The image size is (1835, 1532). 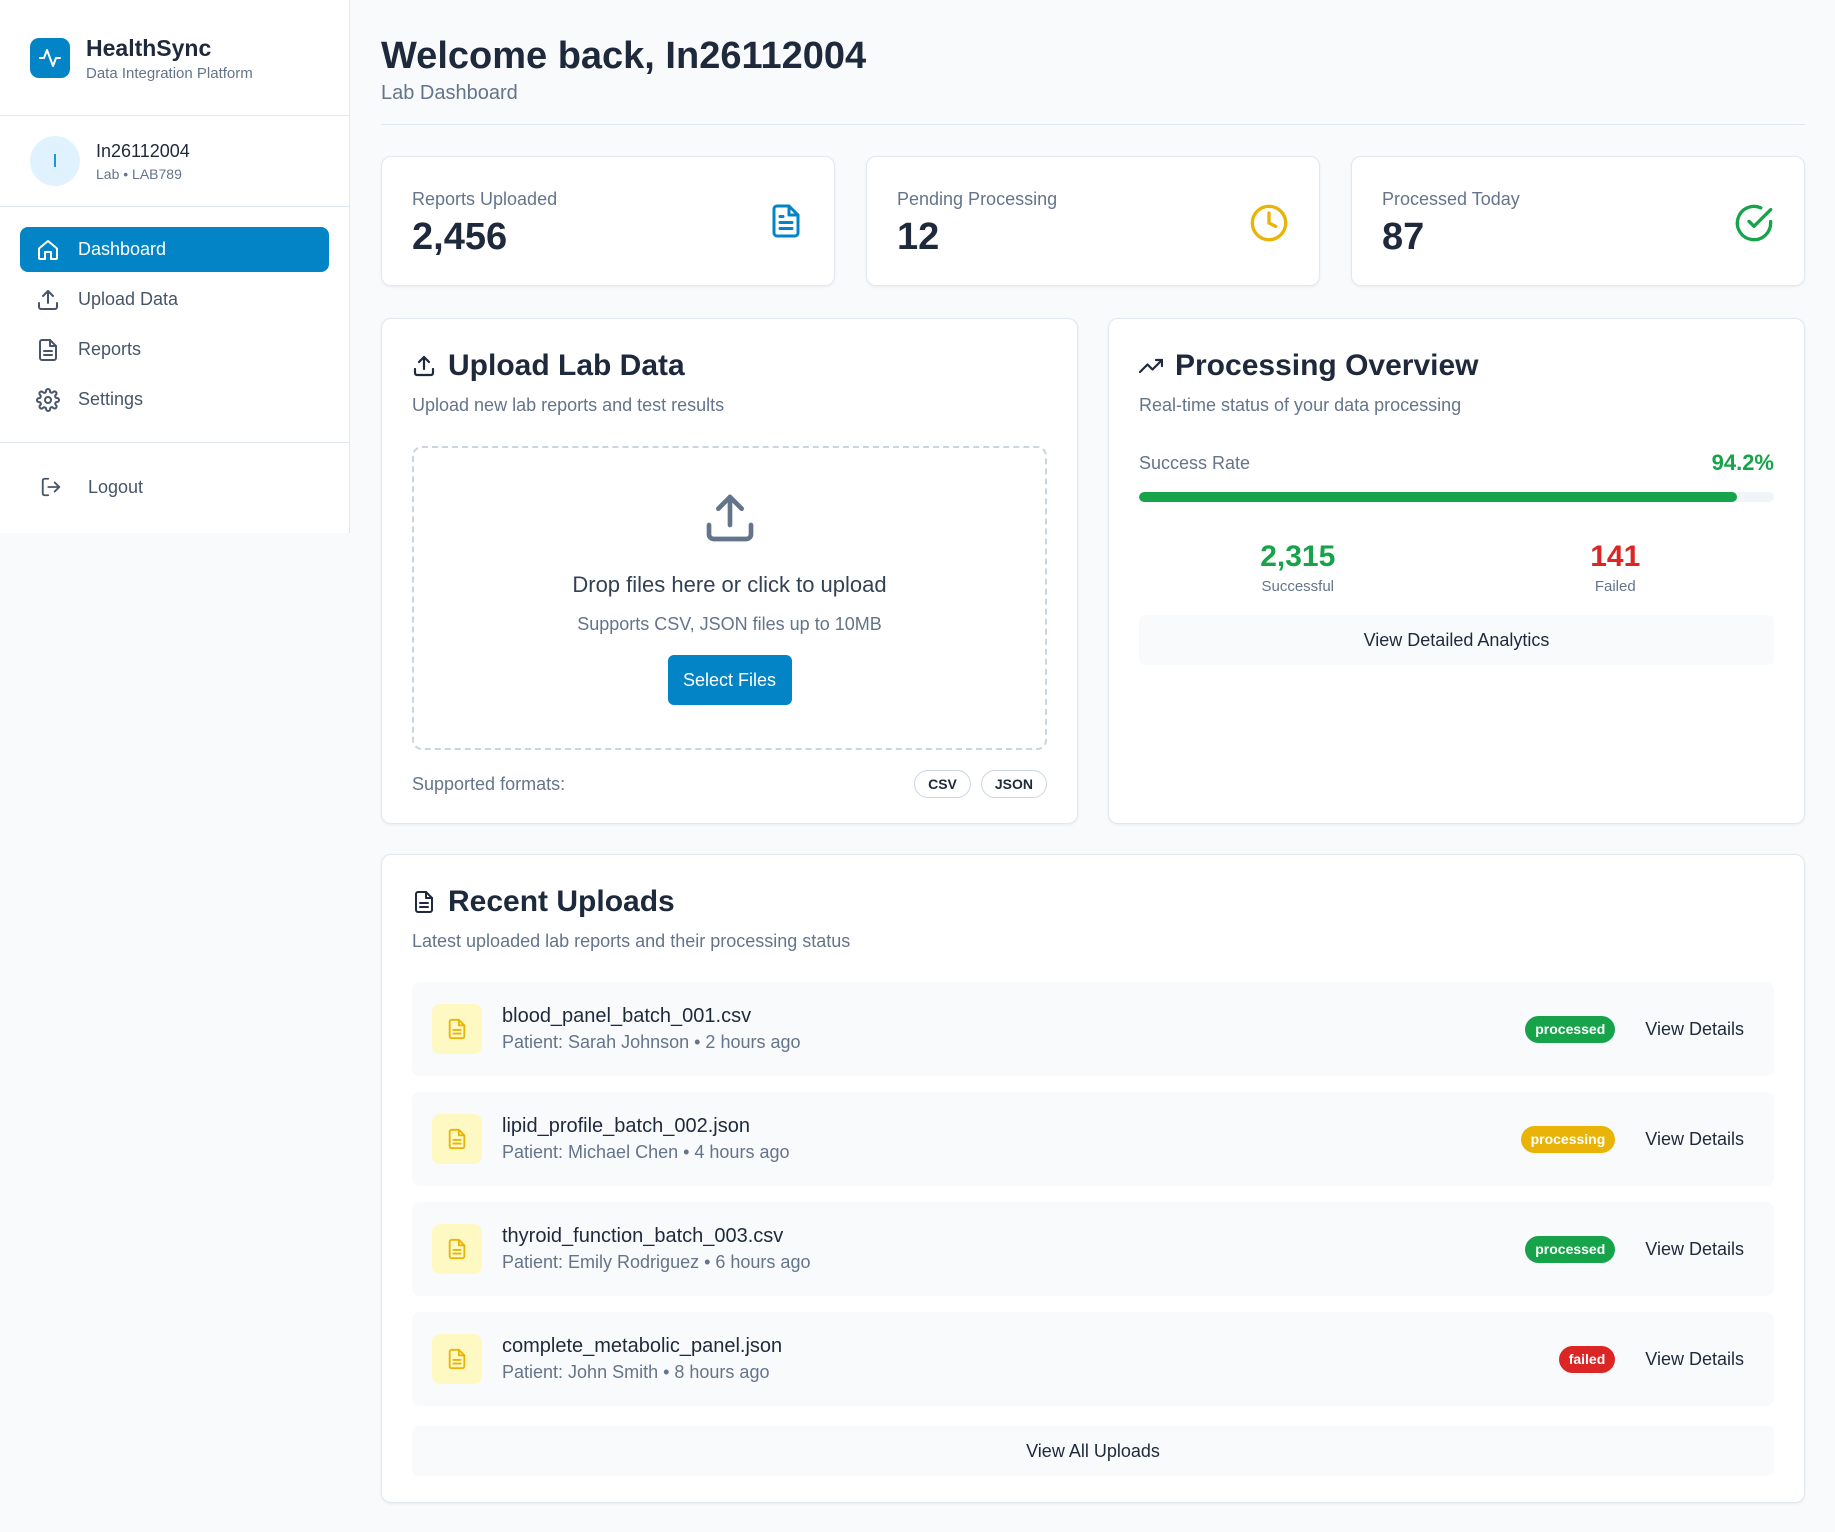 I want to click on formats-label: Supported formats:, so click(x=489, y=783).